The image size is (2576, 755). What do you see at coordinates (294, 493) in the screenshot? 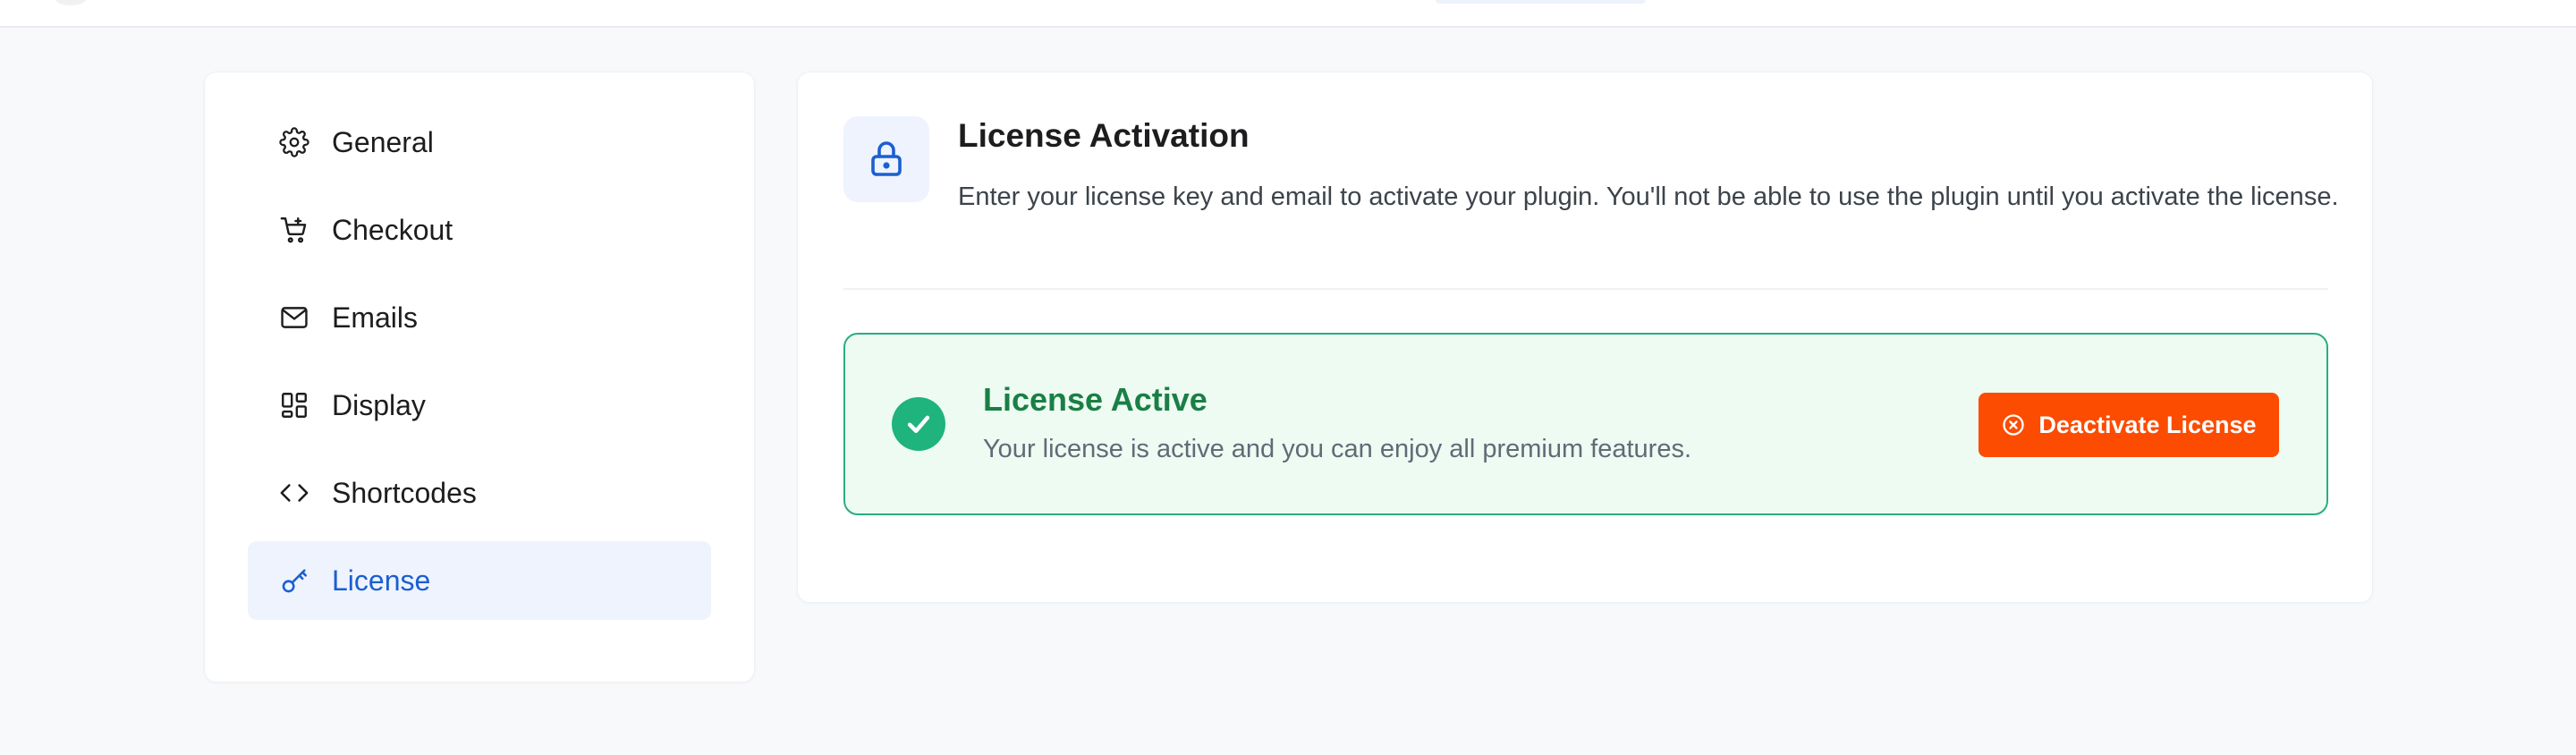
I see `code-icon` at bounding box center [294, 493].